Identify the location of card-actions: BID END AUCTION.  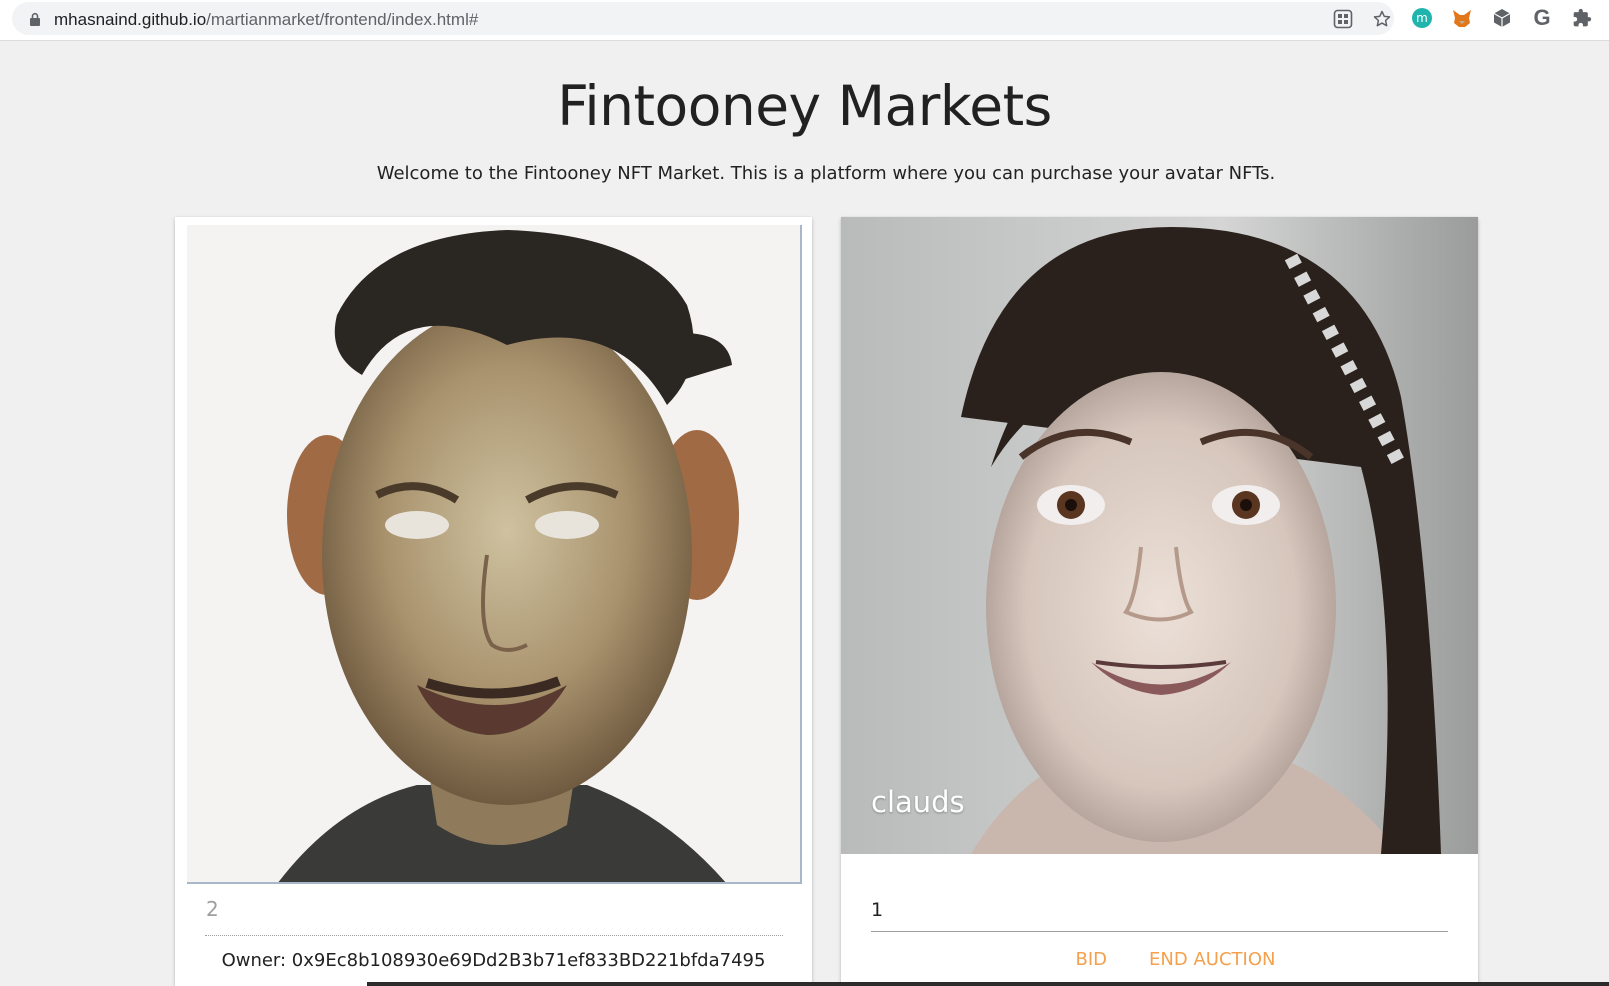
(1159, 959).